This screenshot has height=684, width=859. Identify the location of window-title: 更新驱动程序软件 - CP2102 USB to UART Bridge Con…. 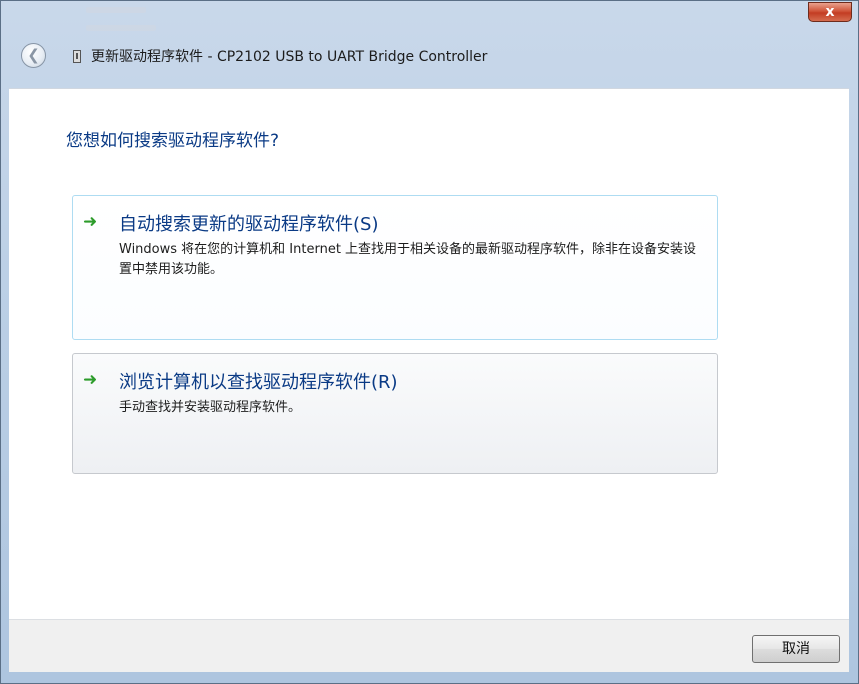
(289, 57).